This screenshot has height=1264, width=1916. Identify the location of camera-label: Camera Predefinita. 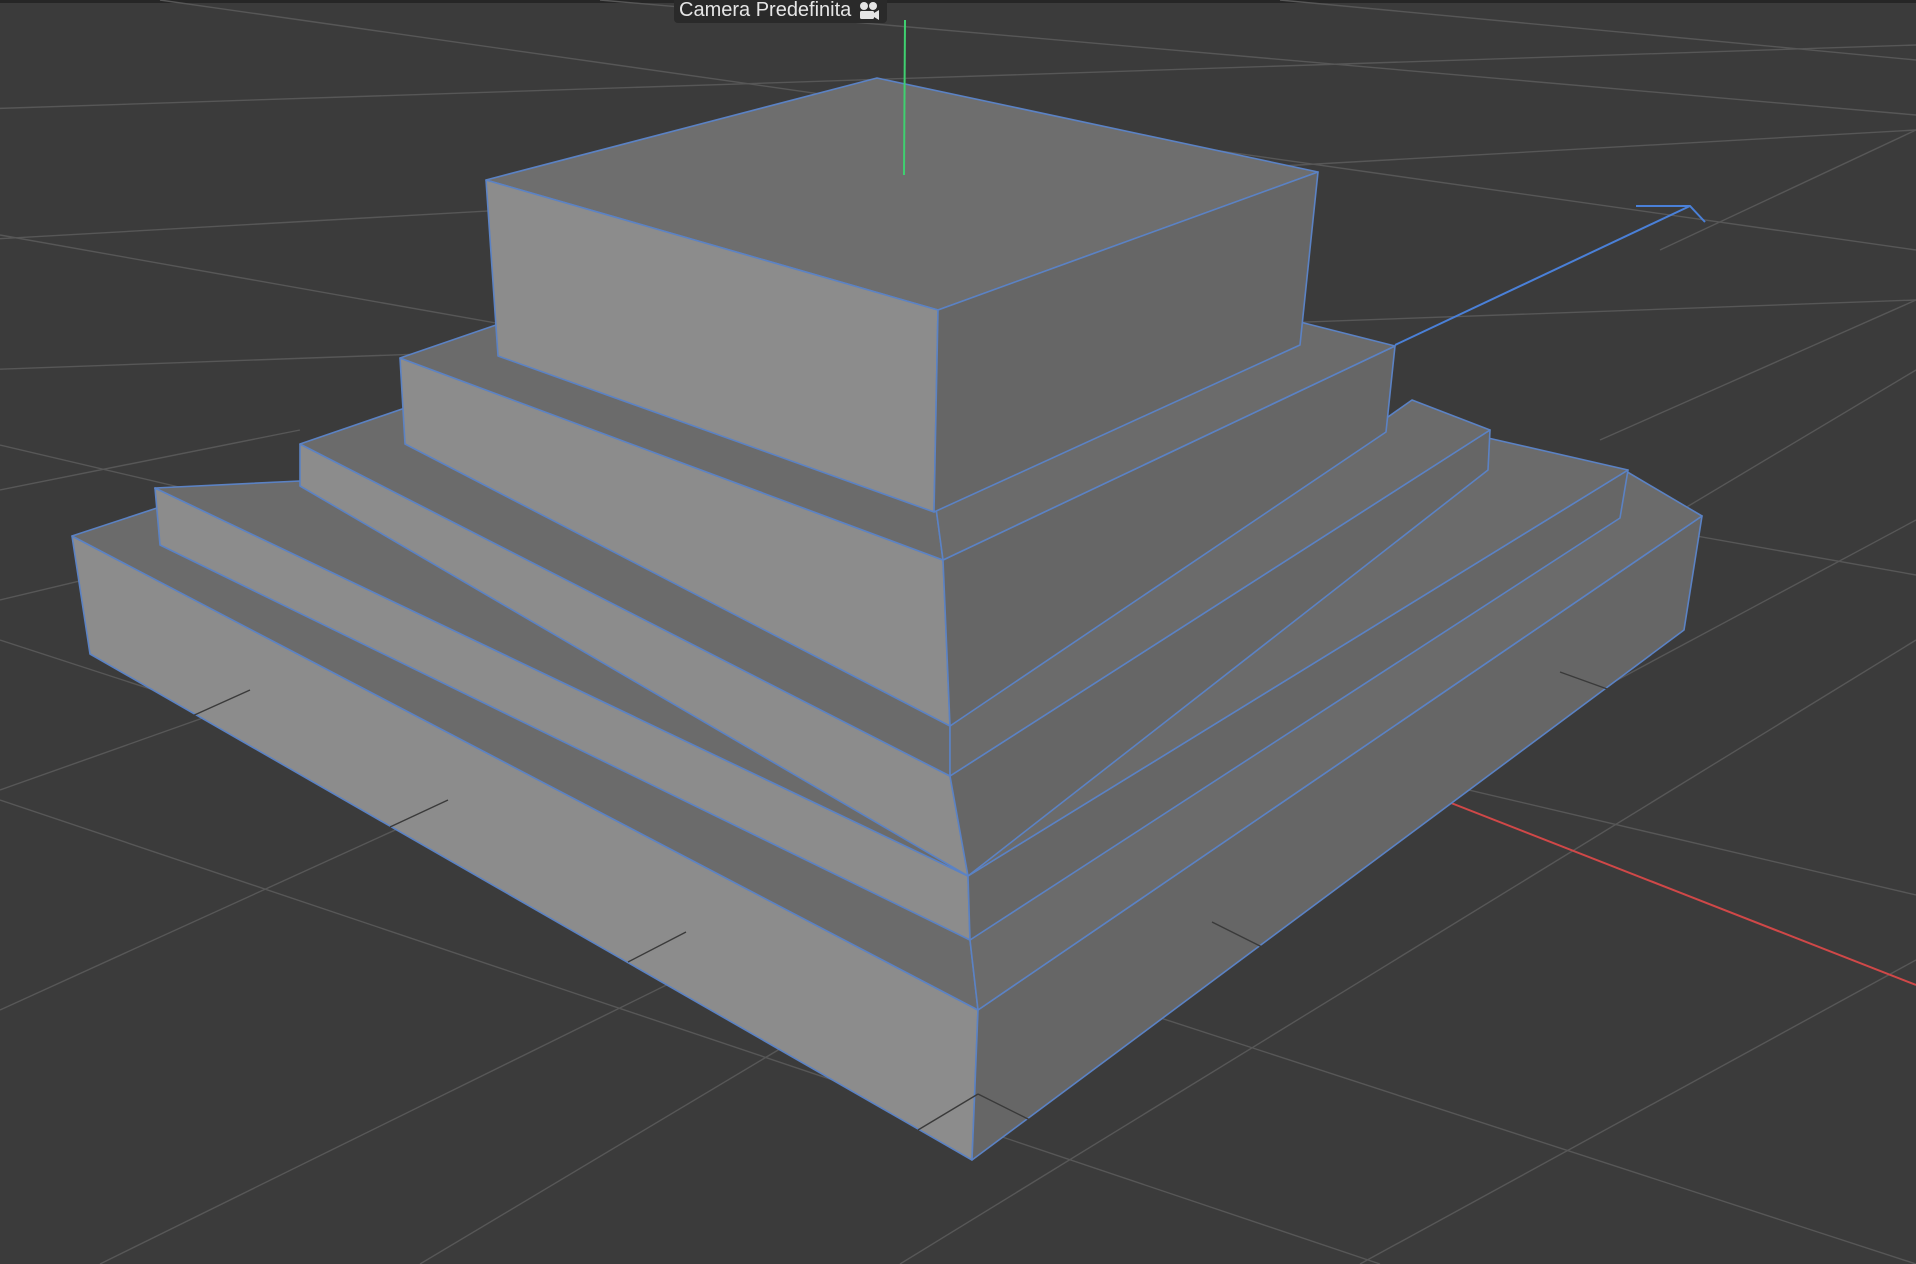
(781, 11).